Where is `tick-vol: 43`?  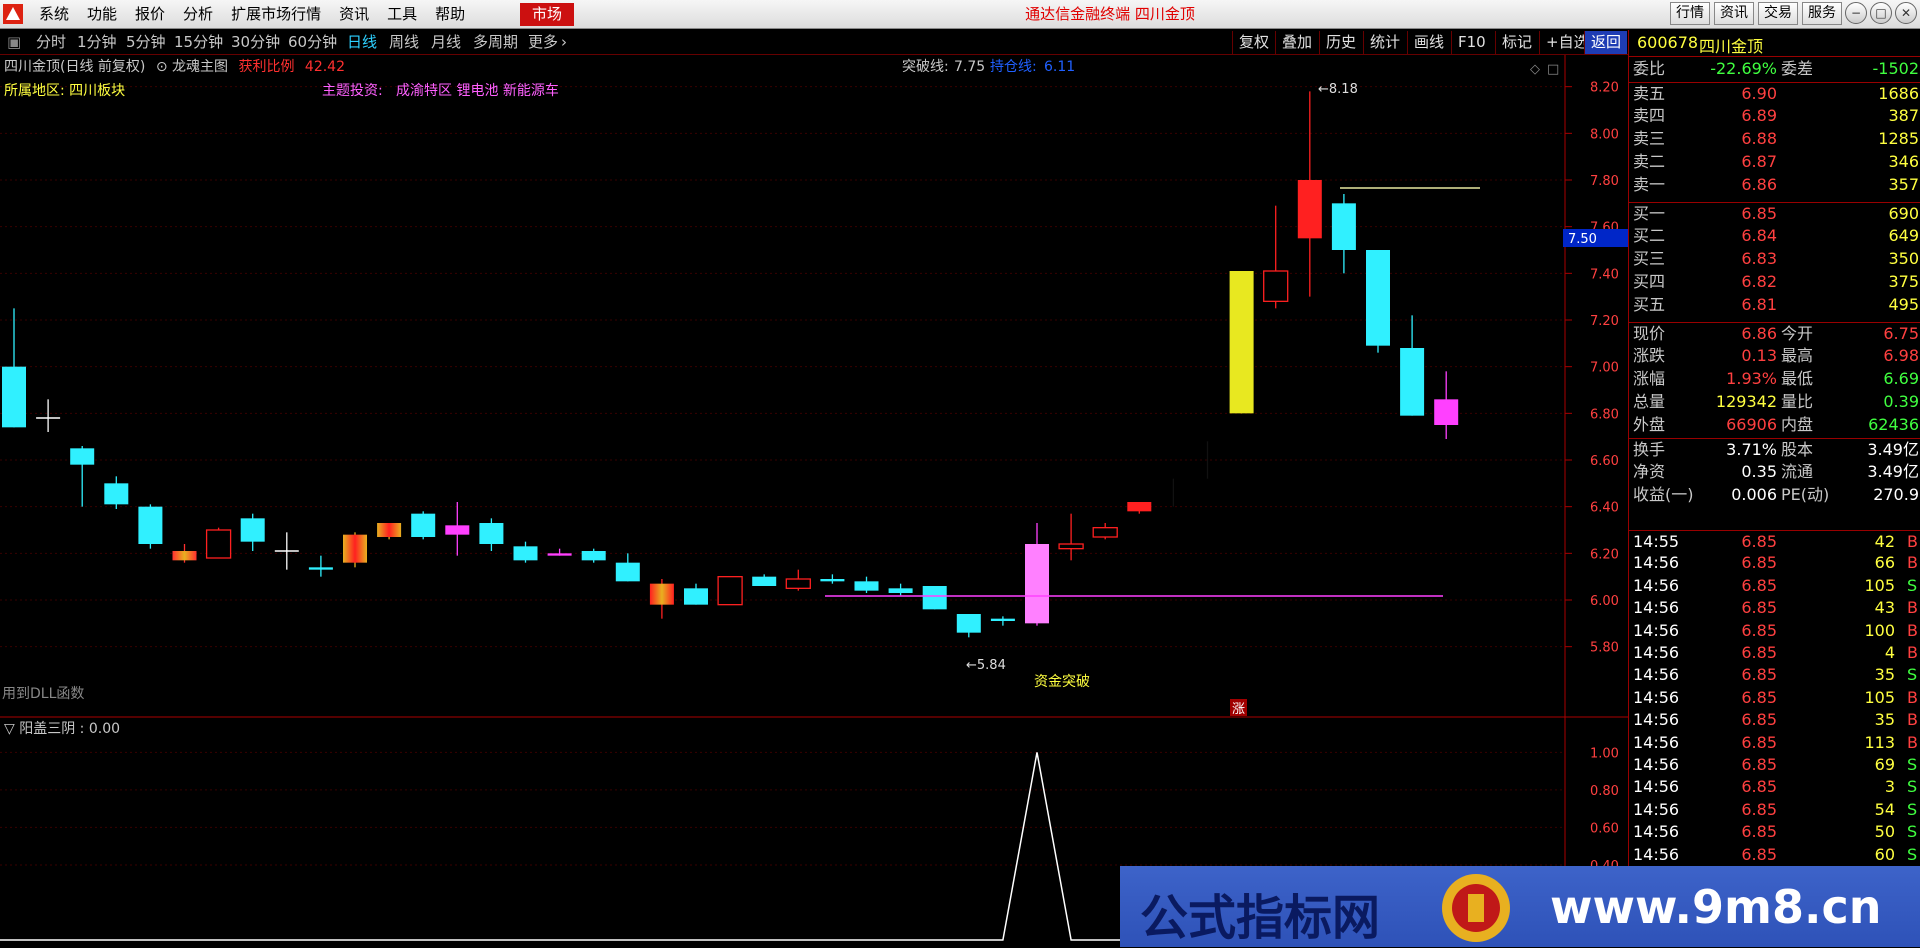 tick-vol: 43 is located at coordinates (1884, 608).